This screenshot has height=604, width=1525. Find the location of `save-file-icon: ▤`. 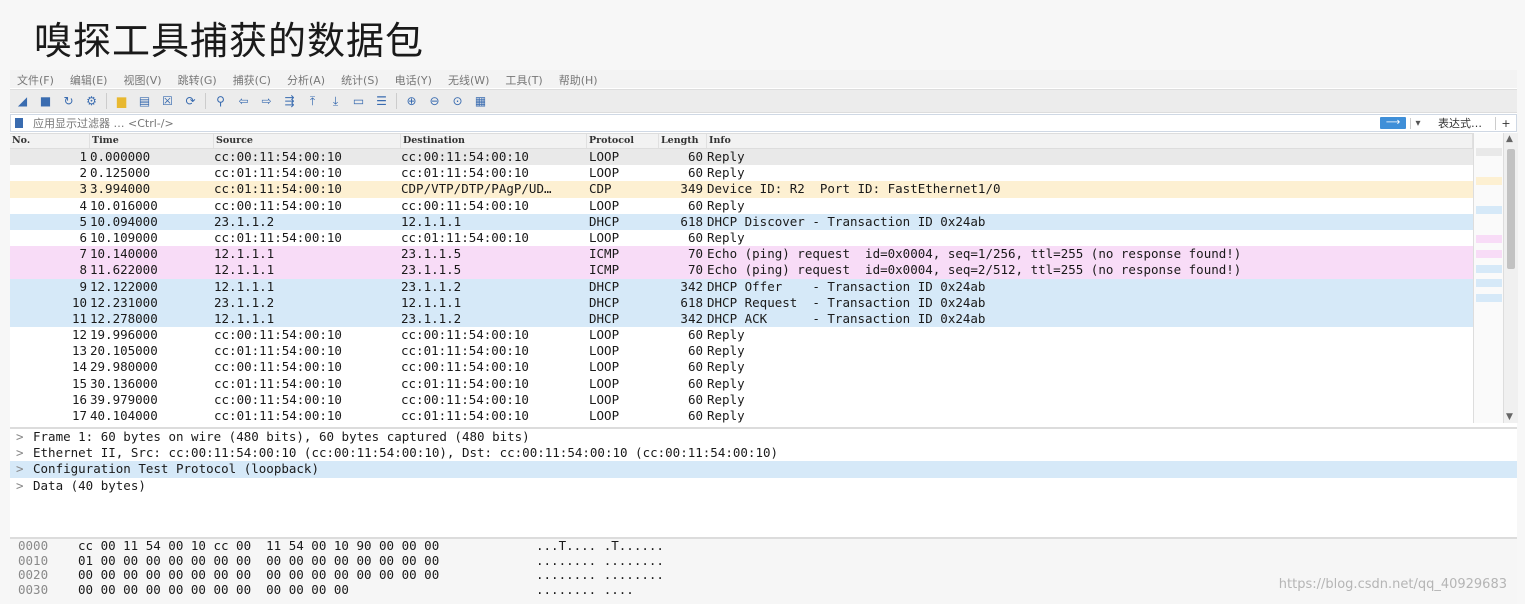

save-file-icon: ▤ is located at coordinates (144, 101).